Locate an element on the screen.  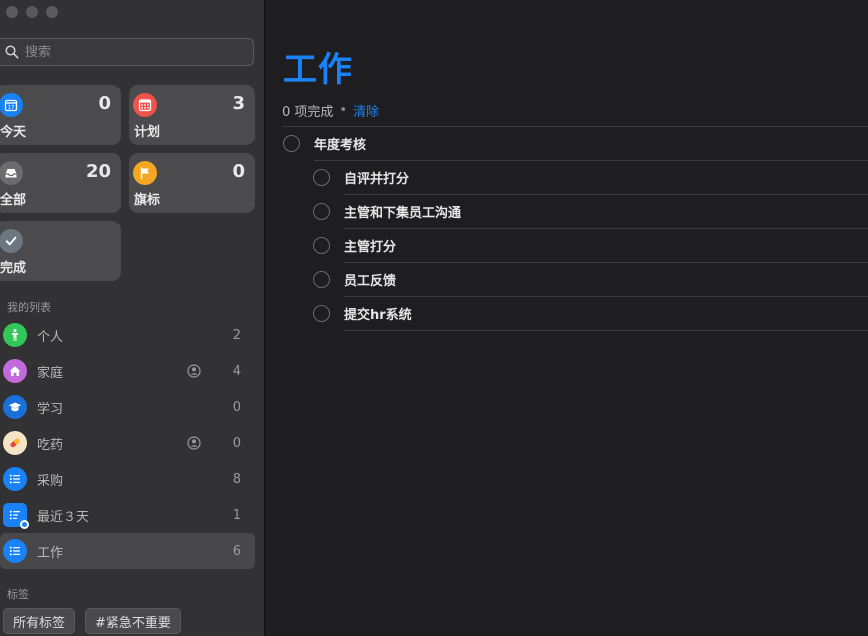
smart-list-completed-label: 完成 is located at coordinates (13, 268).